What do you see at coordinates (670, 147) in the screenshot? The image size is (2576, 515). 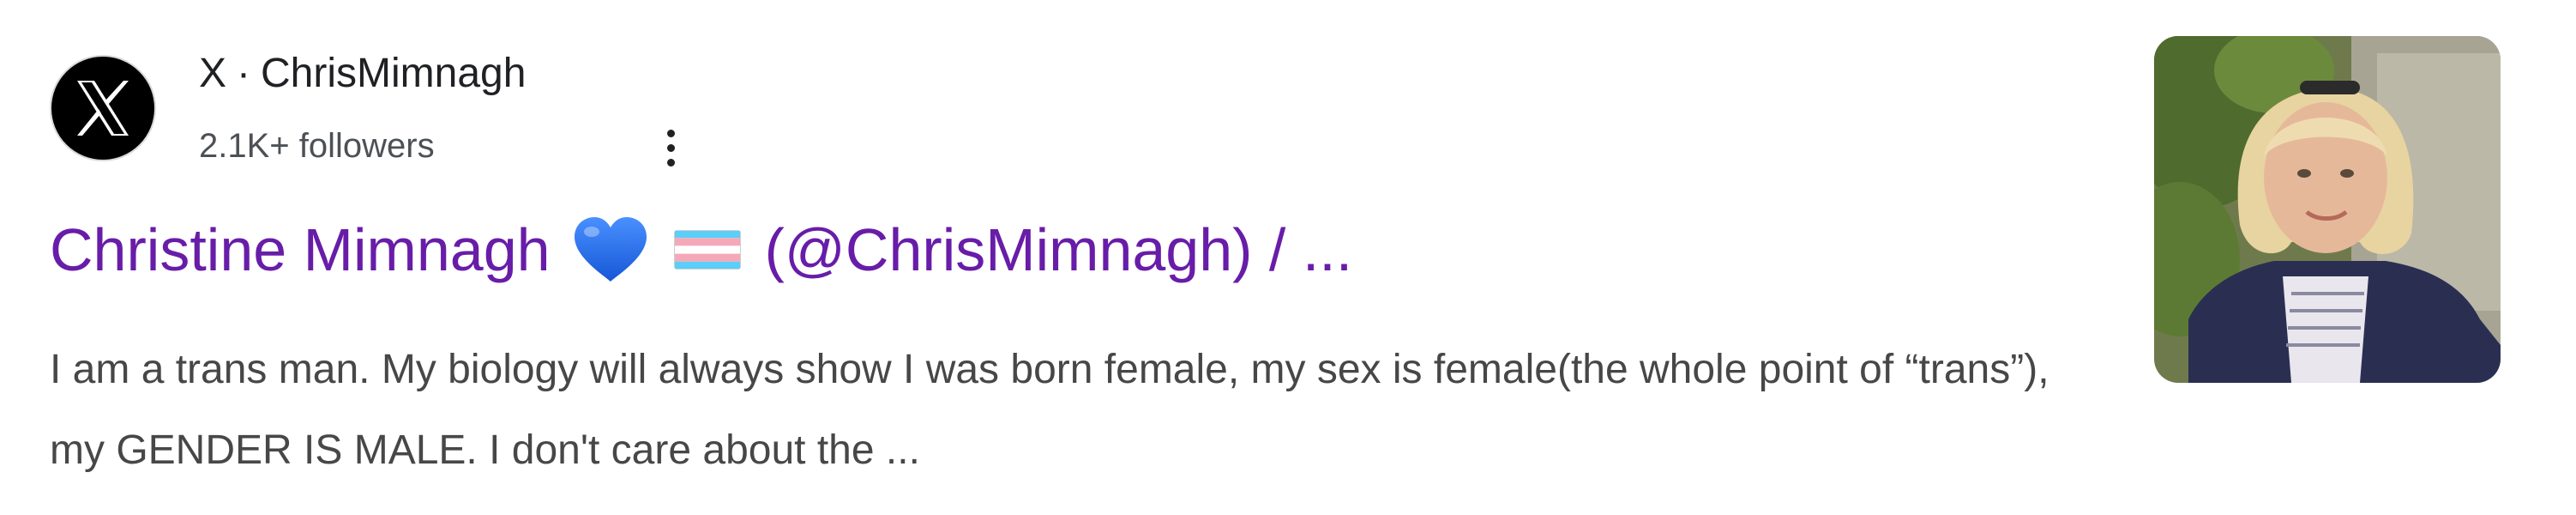 I see `more-vert-icon` at bounding box center [670, 147].